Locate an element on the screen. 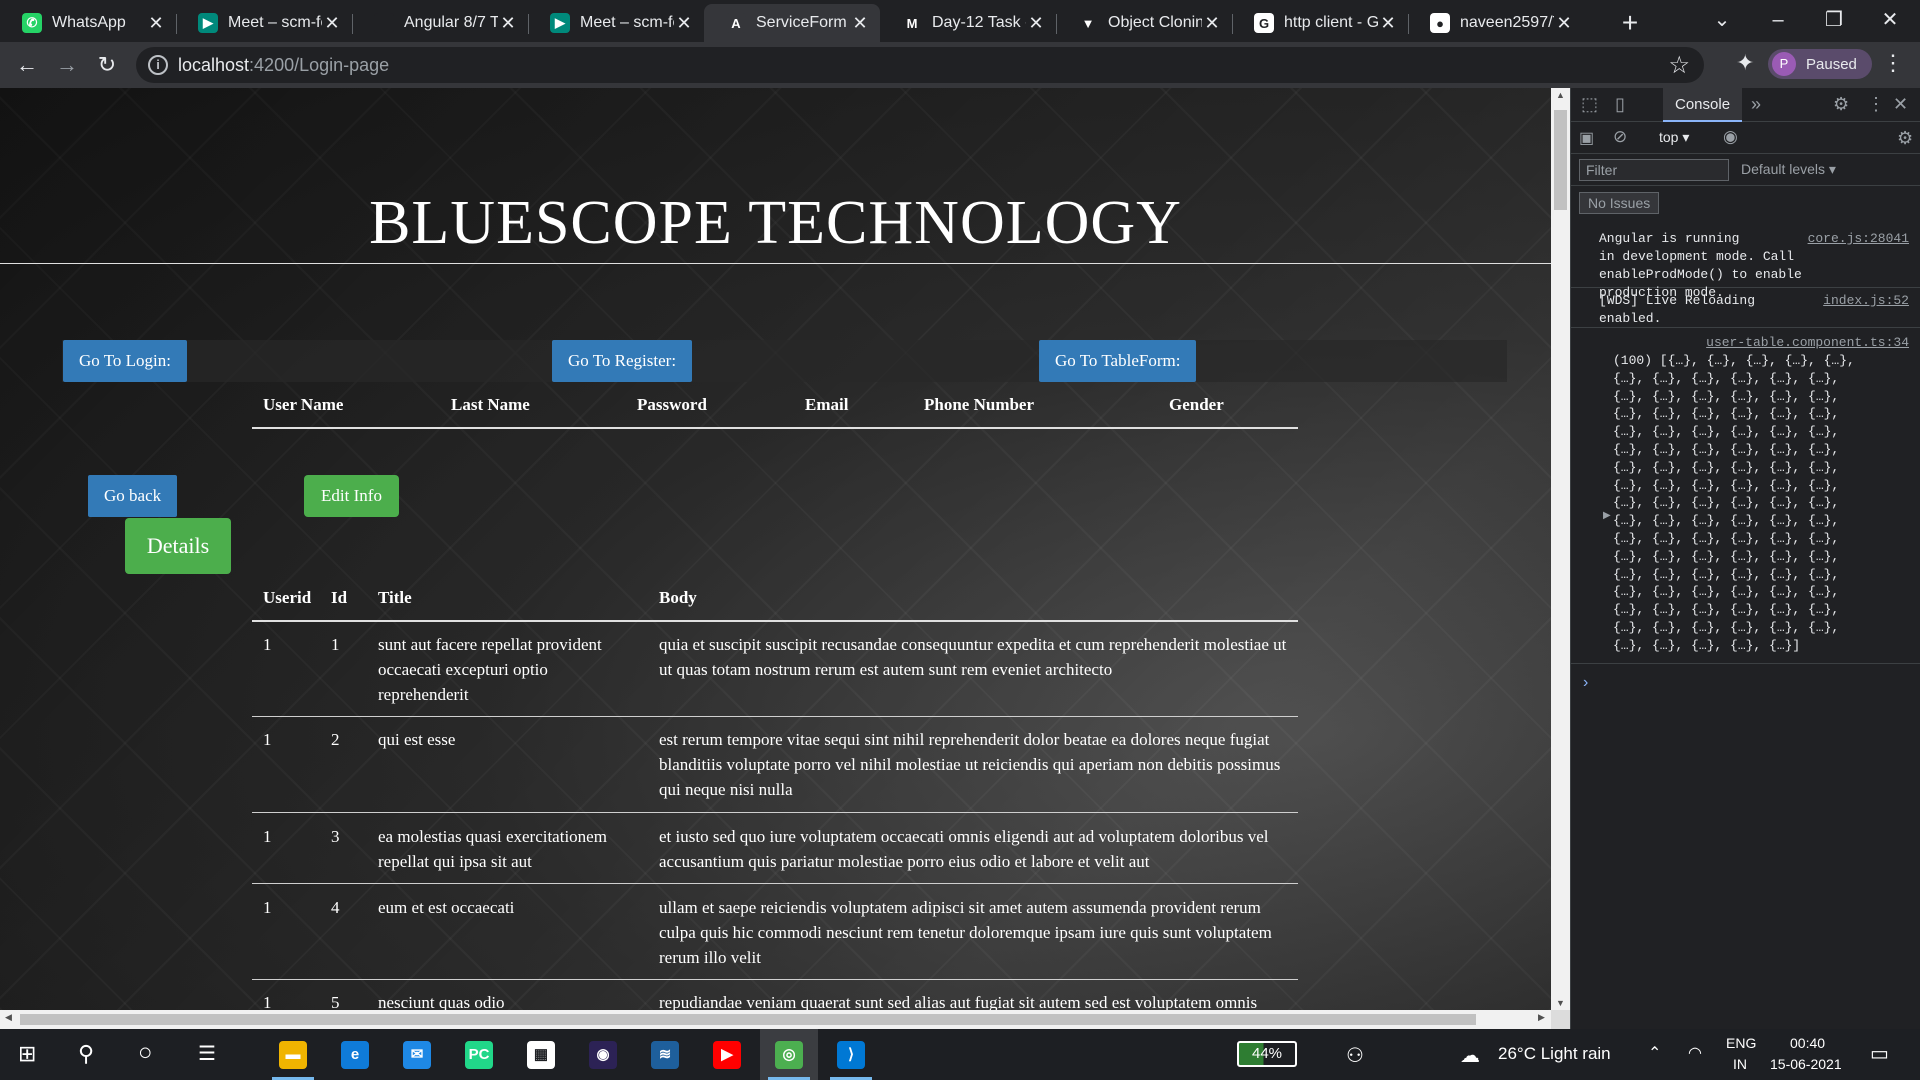 The width and height of the screenshot is (1920, 1080). browser-tab: ✆ WhatsApp ✕ is located at coordinates (88, 23).